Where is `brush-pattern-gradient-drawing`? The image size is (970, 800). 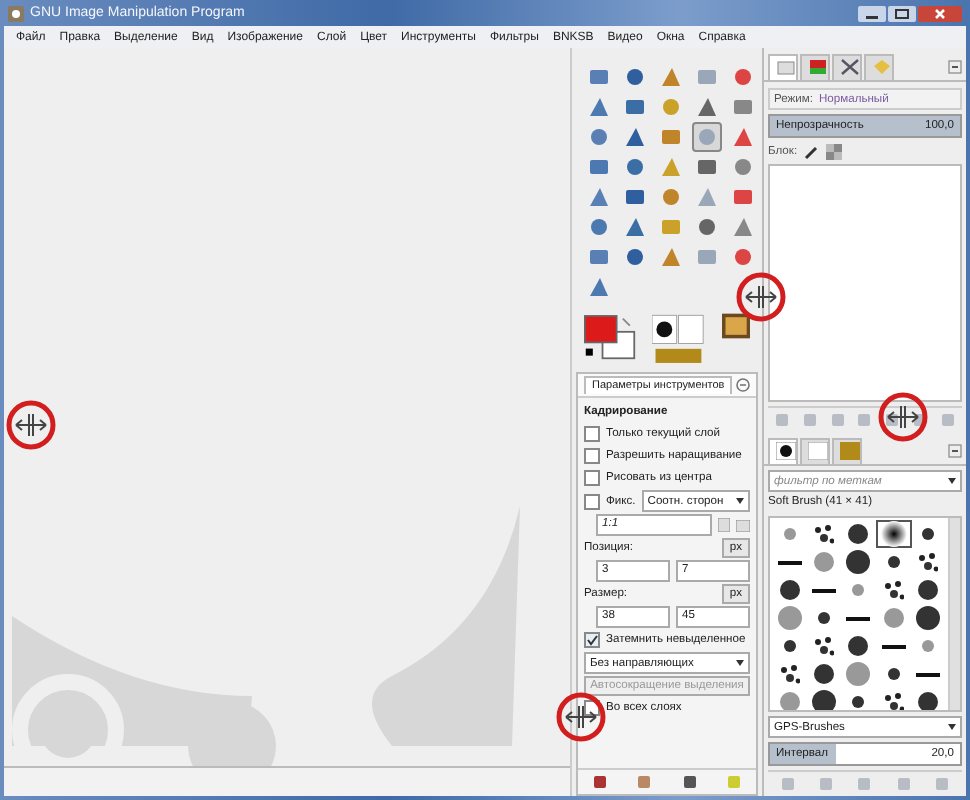 brush-pattern-gradient-drawing is located at coordinates (679, 340).